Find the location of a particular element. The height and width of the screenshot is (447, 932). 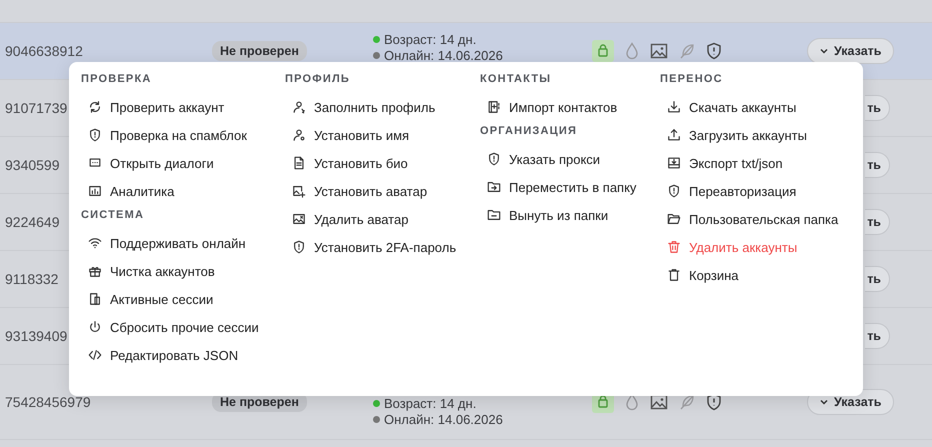

folder-arrow-icon is located at coordinates (494, 187).